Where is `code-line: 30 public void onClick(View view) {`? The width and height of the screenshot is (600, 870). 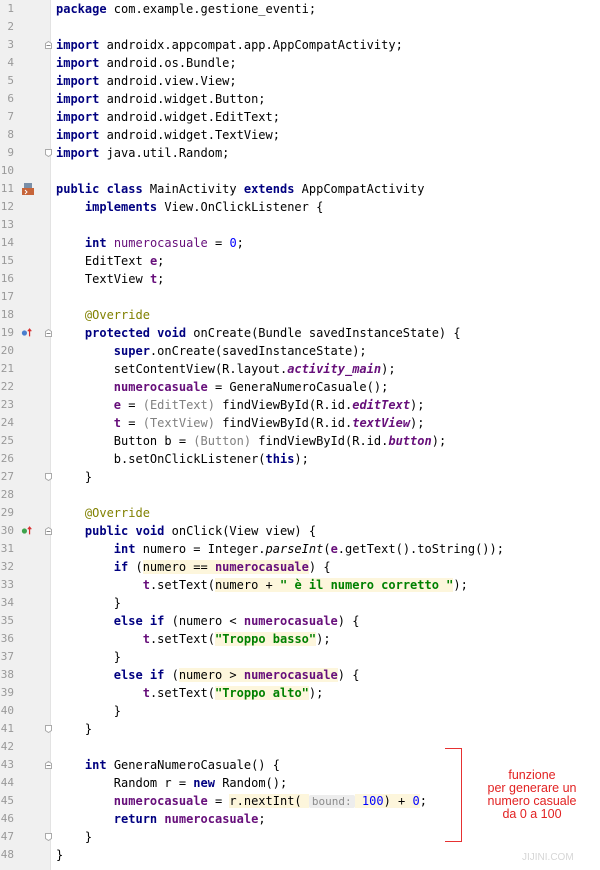
code-line: 30 public void onClick(View view) { is located at coordinates (300, 531).